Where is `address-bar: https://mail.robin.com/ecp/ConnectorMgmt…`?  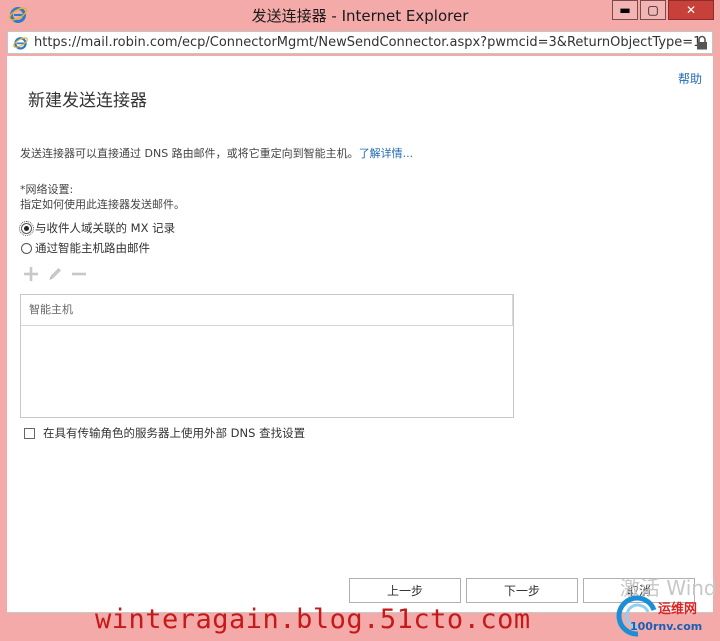
address-bar: https://mail.robin.com/ecp/ConnectorMgmt… is located at coordinates (360, 42).